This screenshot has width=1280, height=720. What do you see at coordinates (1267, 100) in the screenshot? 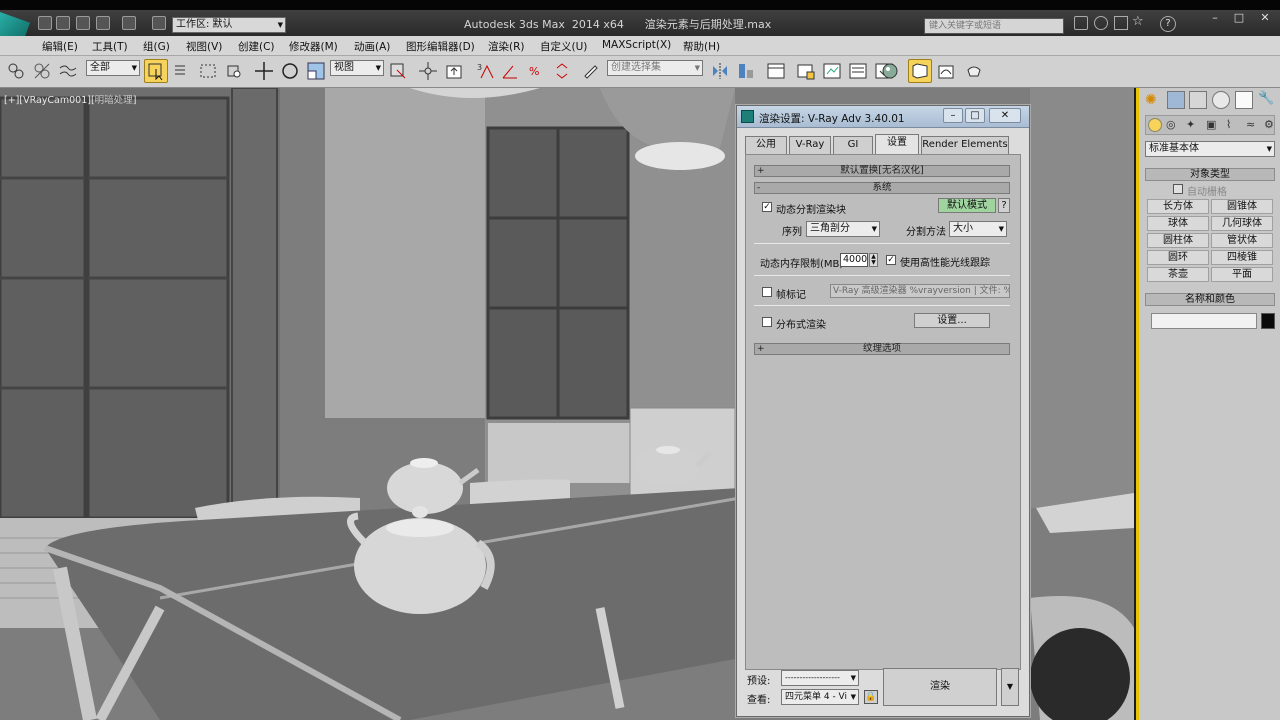
I see `utilities-tab-icon: 🔧` at bounding box center [1267, 100].